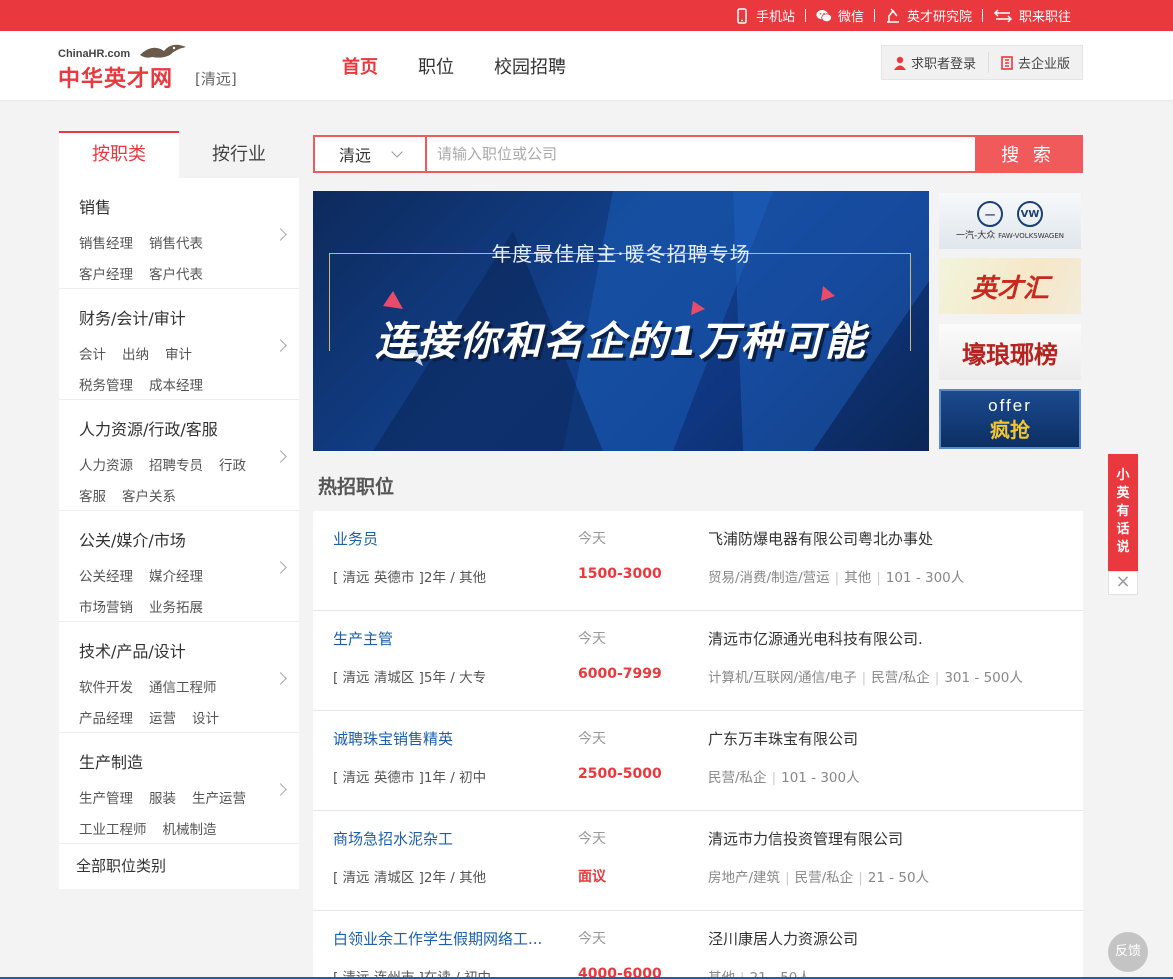 This screenshot has width=1173, height=979. What do you see at coordinates (176, 384) in the screenshot?
I see `category-item: 成本经理` at bounding box center [176, 384].